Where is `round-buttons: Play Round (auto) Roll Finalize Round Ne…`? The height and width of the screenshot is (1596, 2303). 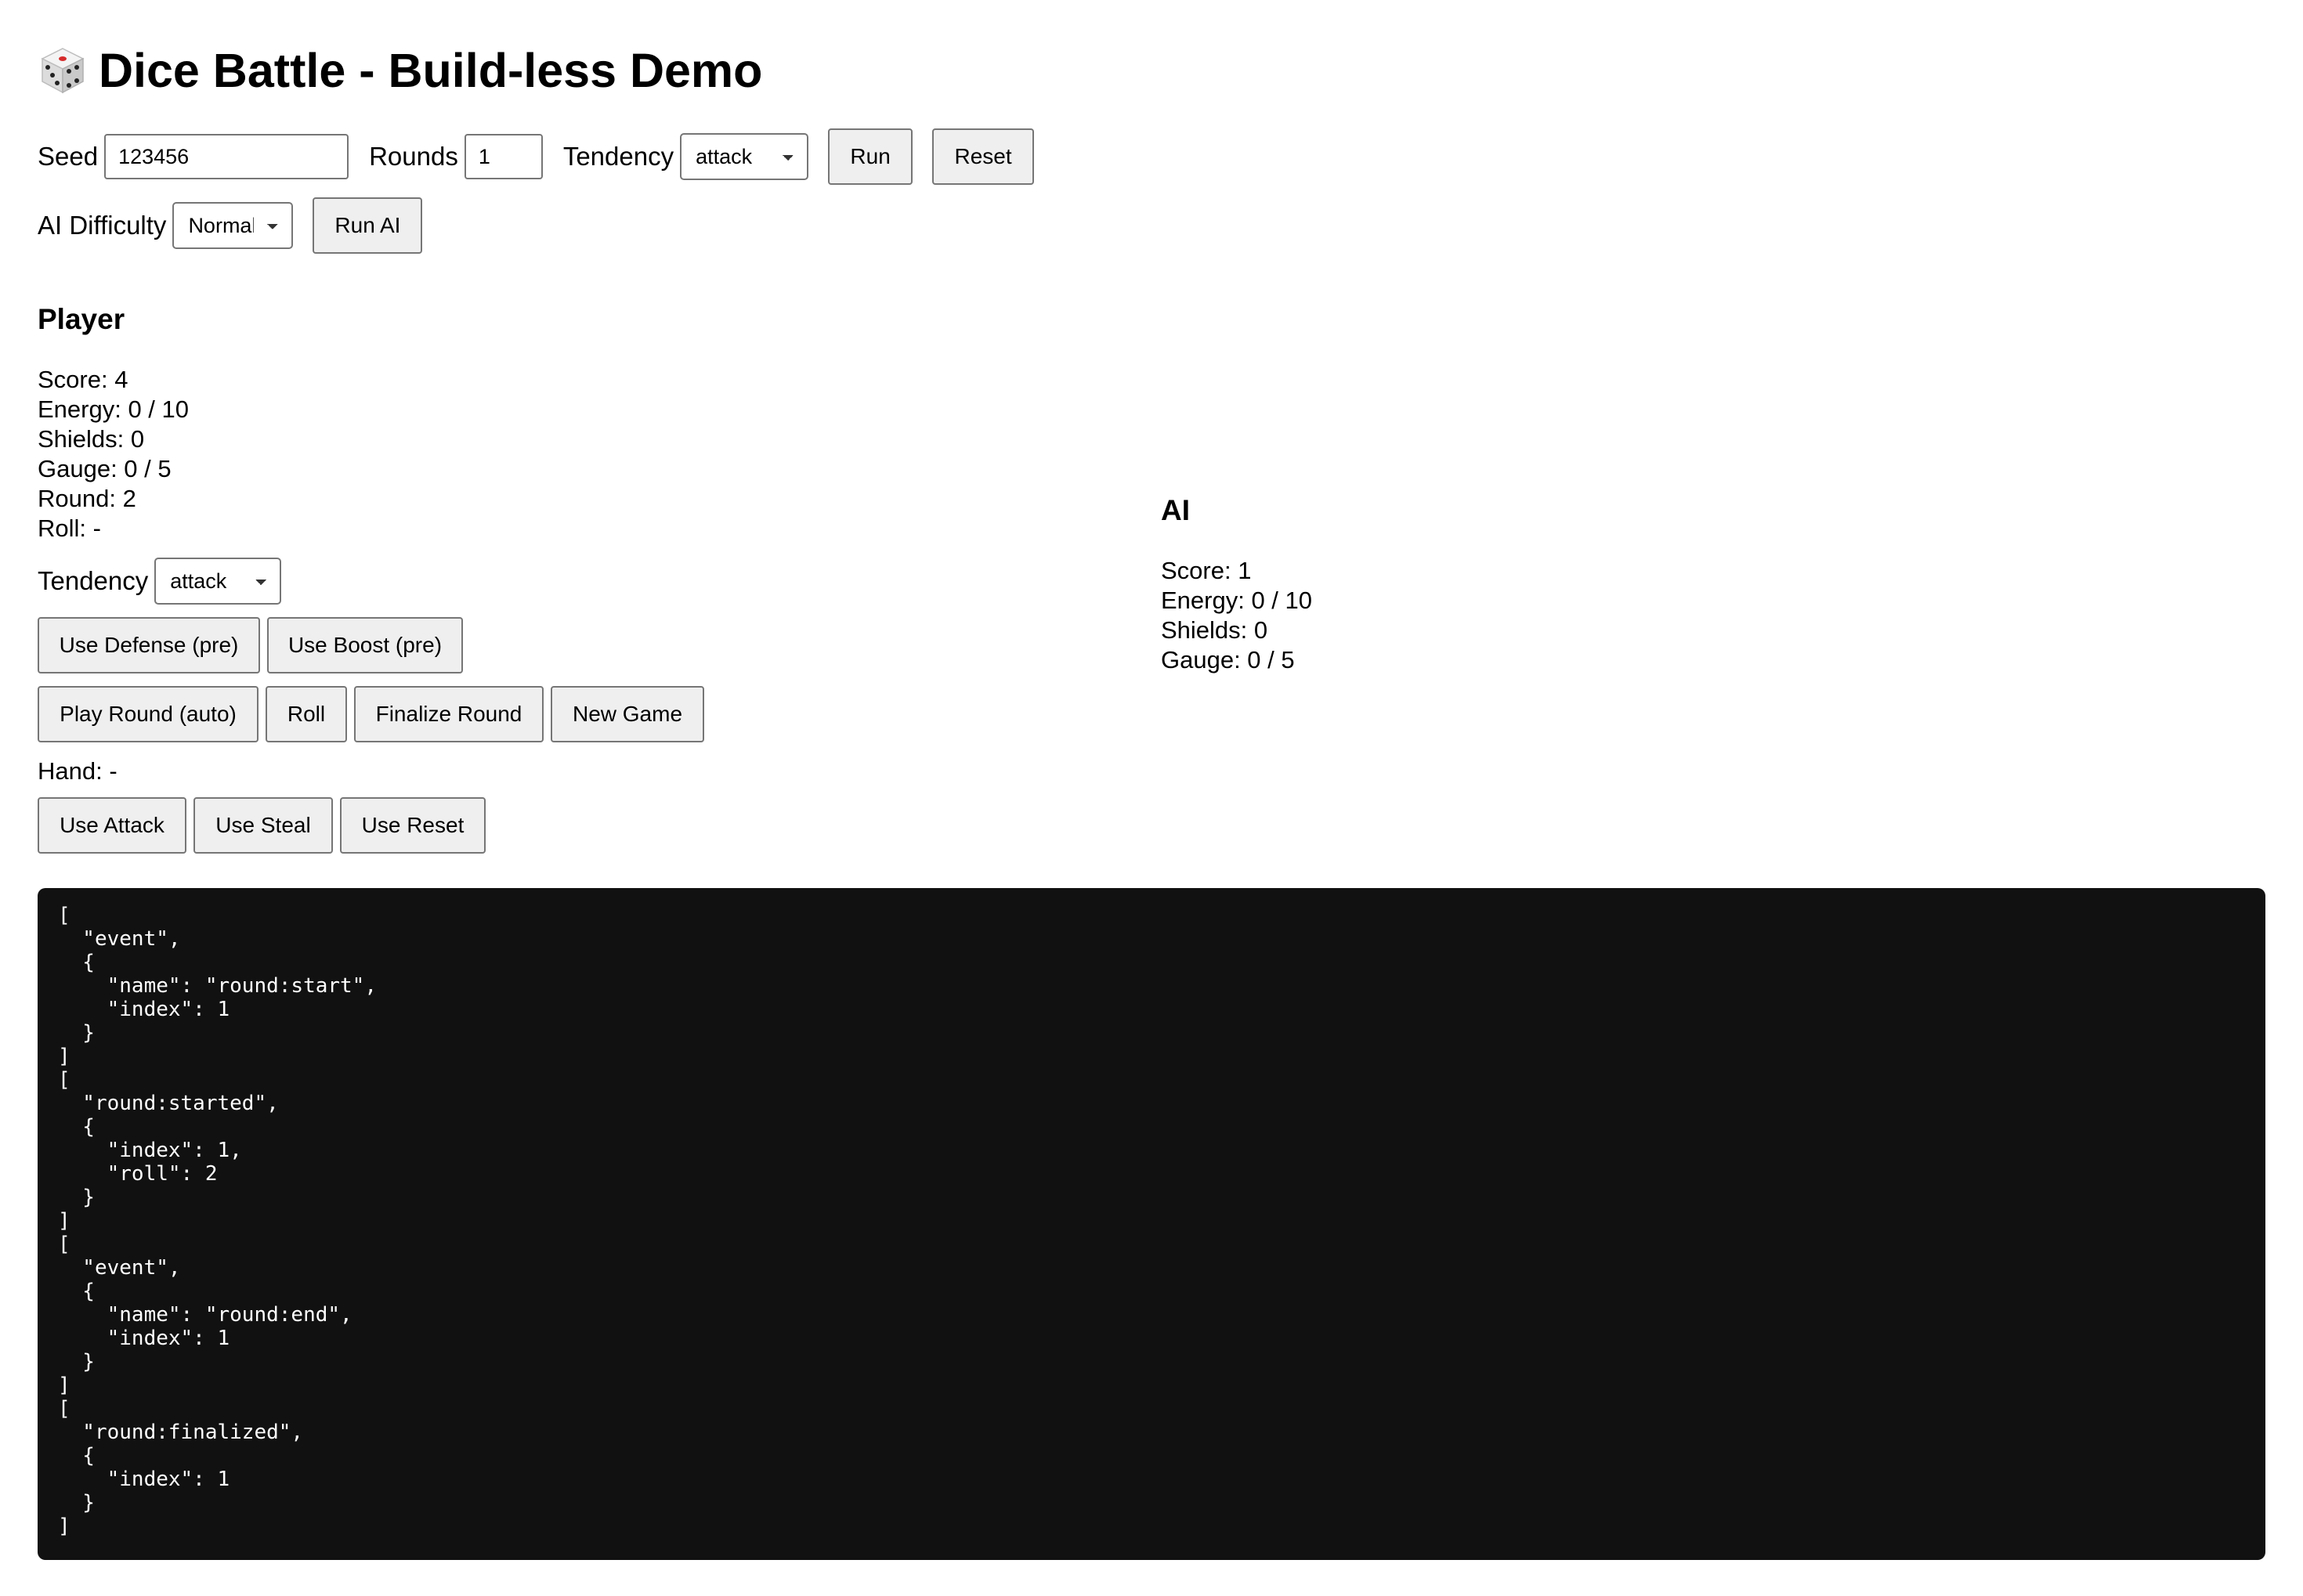
round-buttons: Play Round (auto) Roll Finalize Round Ne… is located at coordinates (371, 714).